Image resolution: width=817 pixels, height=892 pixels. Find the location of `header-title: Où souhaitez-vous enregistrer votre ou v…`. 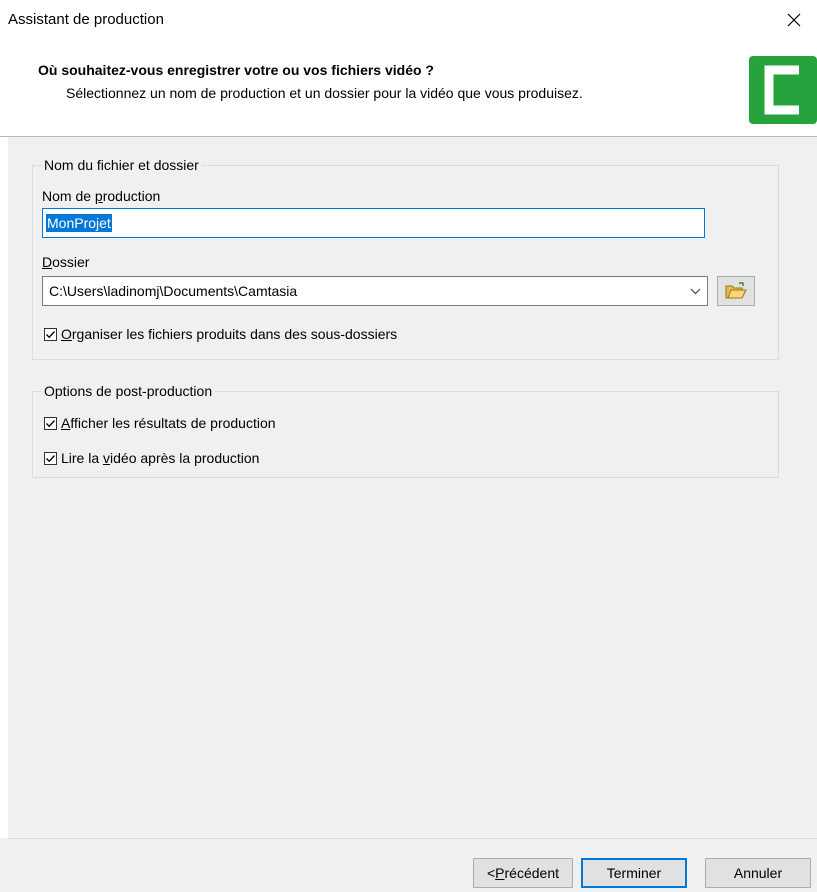

header-title: Où souhaitez-vous enregistrer votre ou v… is located at coordinates (236, 70).